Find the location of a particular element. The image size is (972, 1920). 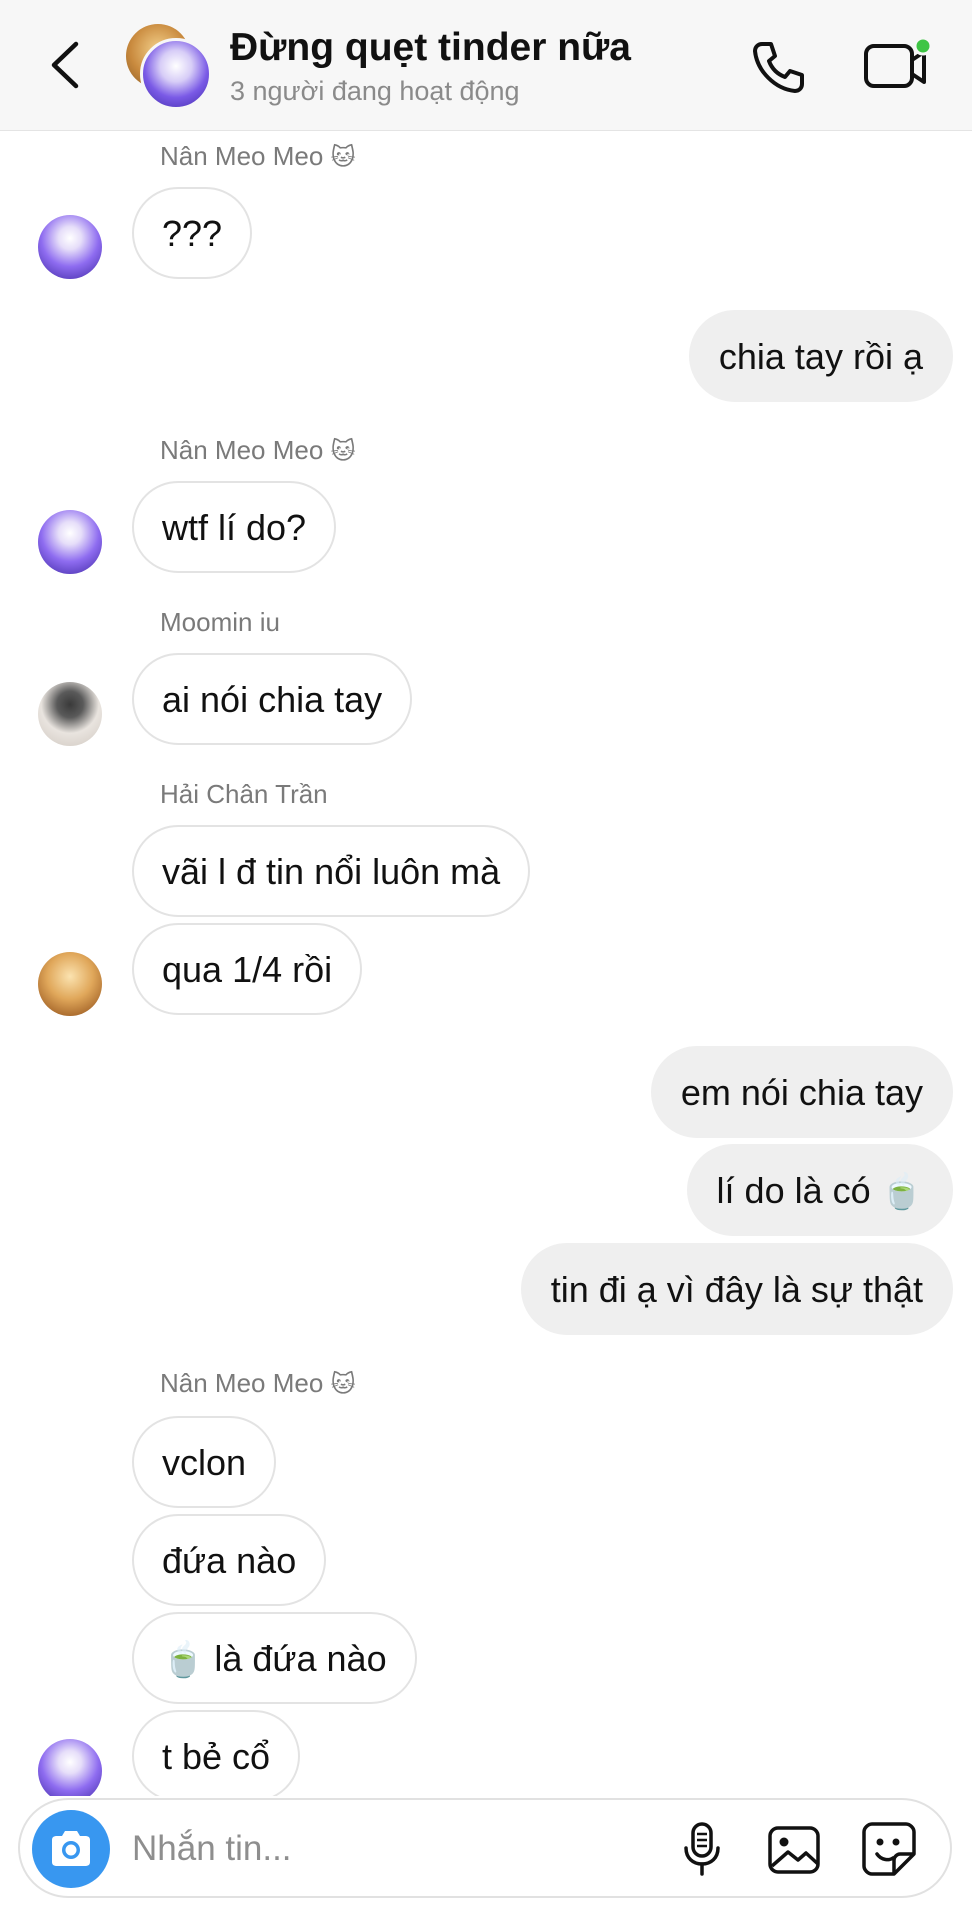

incoming-message: đứa nào is located at coordinates (229, 1560).